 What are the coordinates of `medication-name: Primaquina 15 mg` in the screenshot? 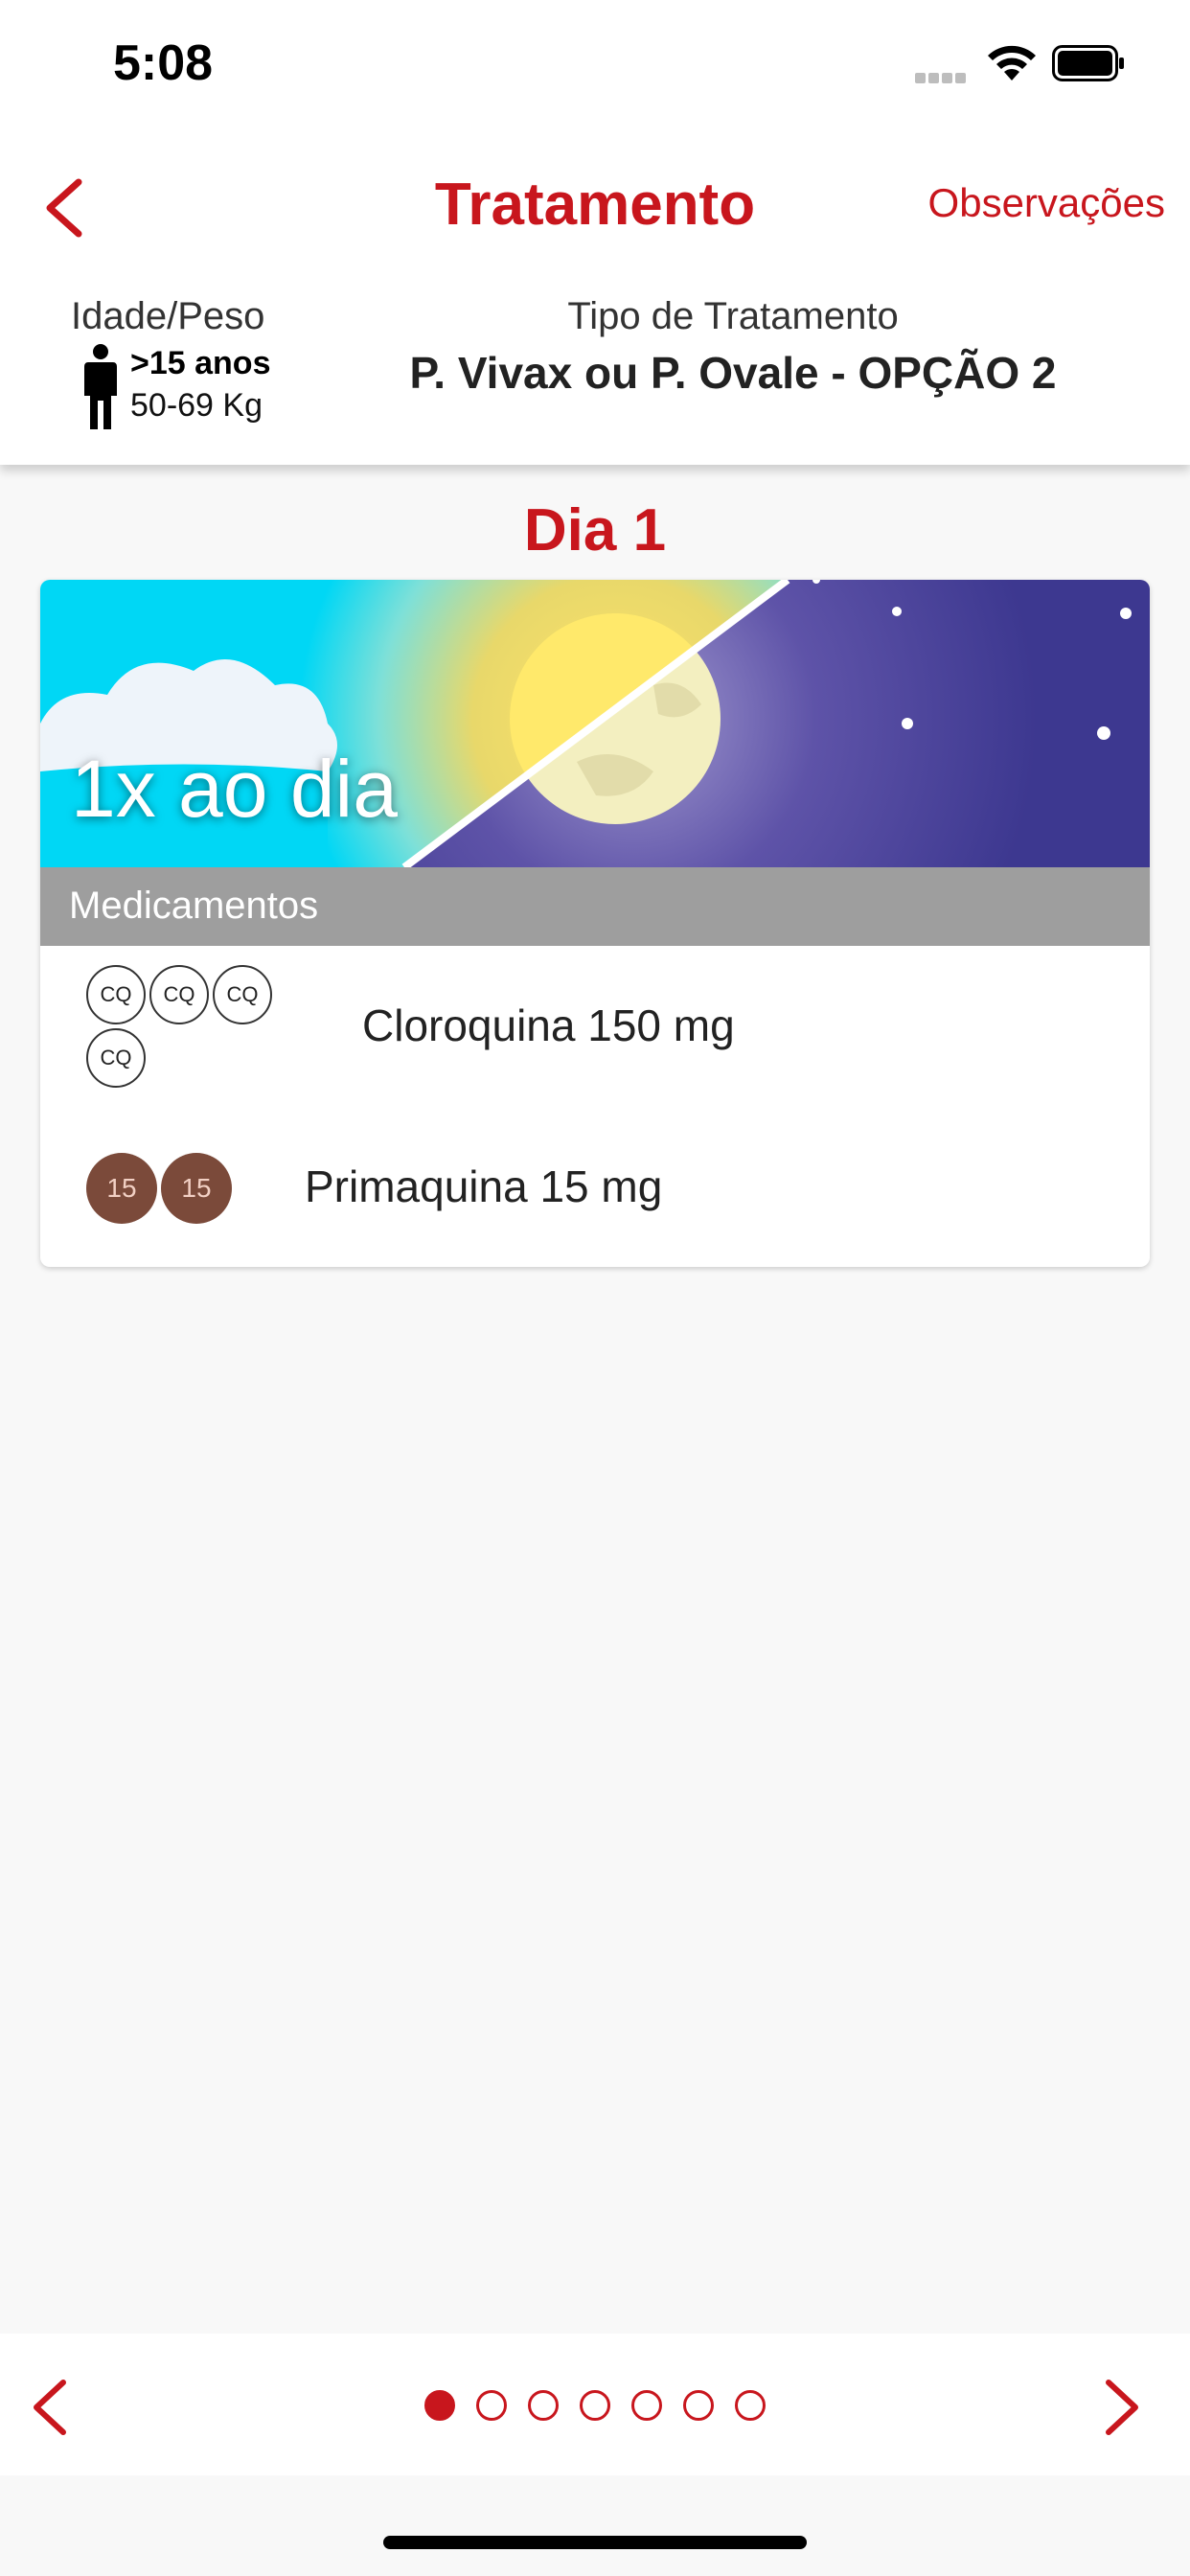 It's located at (484, 1186).